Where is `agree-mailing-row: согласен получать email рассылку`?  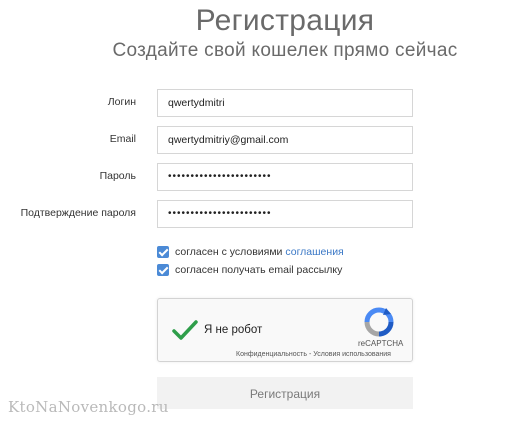 agree-mailing-row: согласен получать email рассылку is located at coordinates (249, 271).